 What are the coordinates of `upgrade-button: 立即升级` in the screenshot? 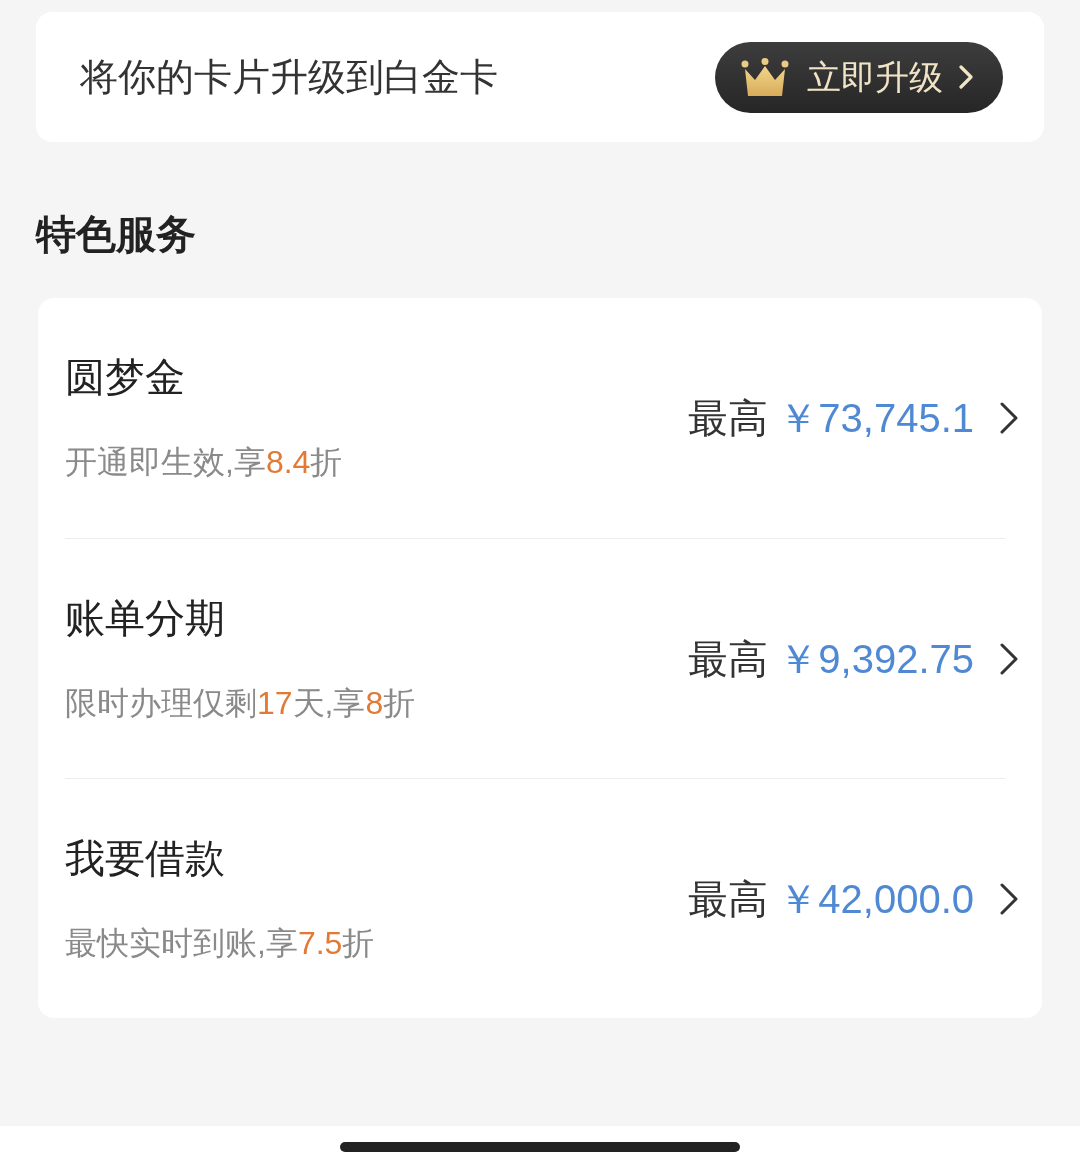 It's located at (859, 77).